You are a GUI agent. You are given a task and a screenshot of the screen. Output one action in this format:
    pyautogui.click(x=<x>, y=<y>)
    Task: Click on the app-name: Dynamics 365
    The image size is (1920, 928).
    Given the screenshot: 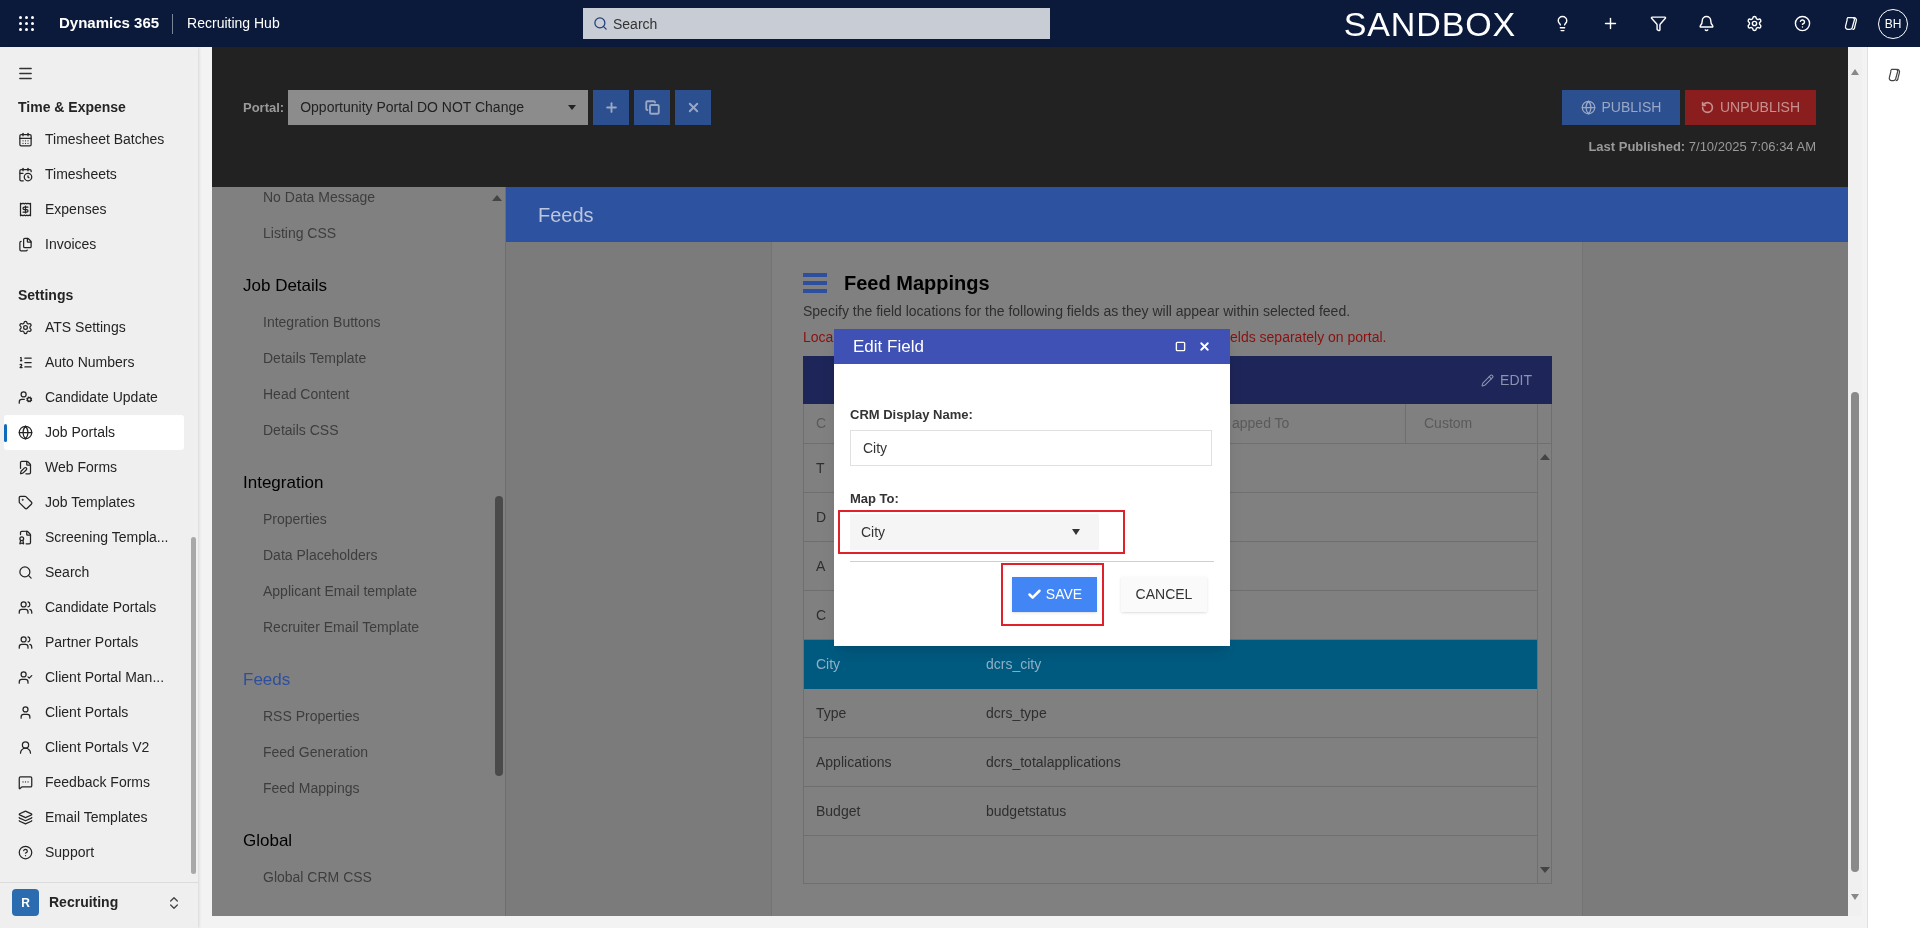 What is the action you would take?
    pyautogui.click(x=109, y=23)
    